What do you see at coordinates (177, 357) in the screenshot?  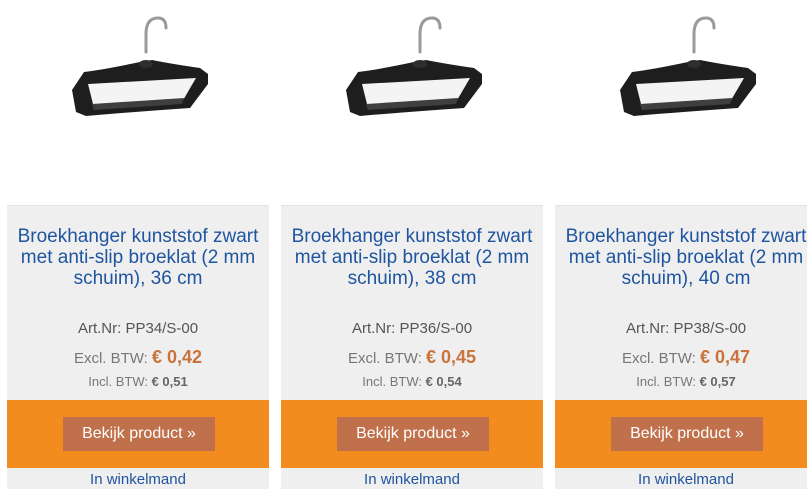 I see `price-excl-value: € 0,42` at bounding box center [177, 357].